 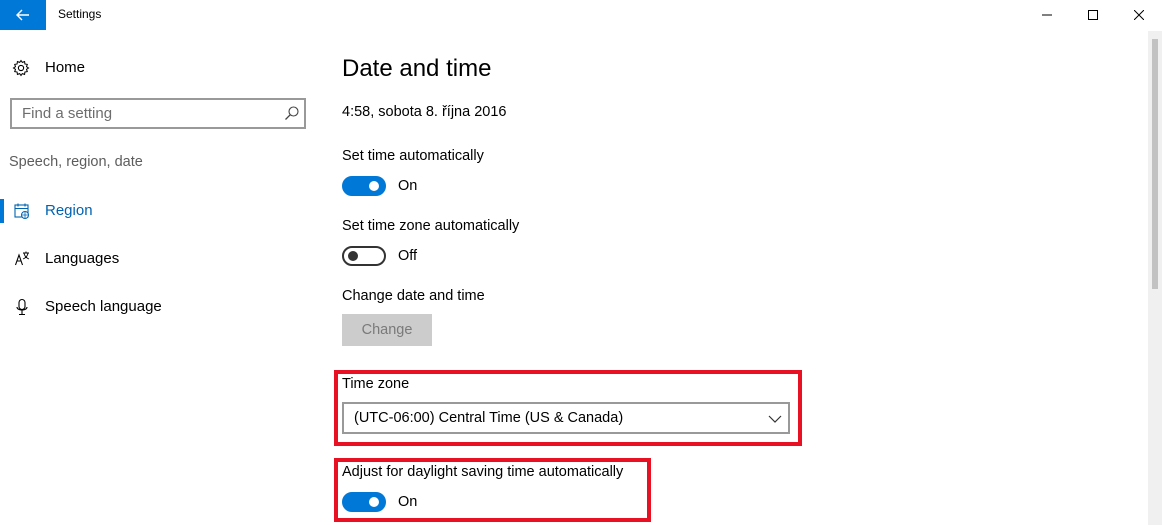 What do you see at coordinates (69, 210) in the screenshot?
I see `sidebar-item-label: Region` at bounding box center [69, 210].